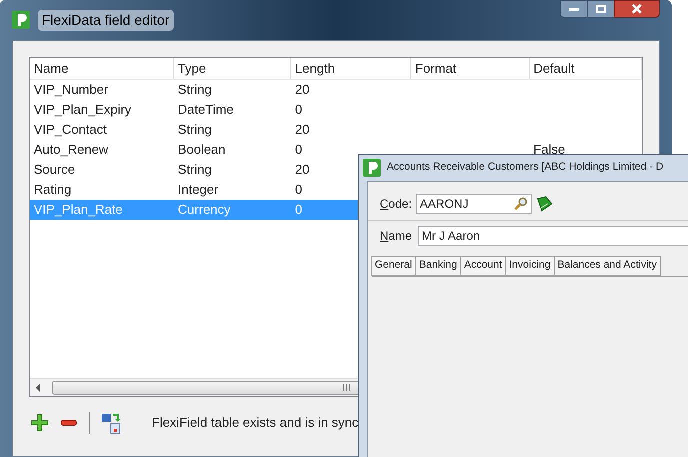 This screenshot has width=688, height=457. What do you see at coordinates (53, 190) in the screenshot?
I see `table-cell-text: Rating` at bounding box center [53, 190].